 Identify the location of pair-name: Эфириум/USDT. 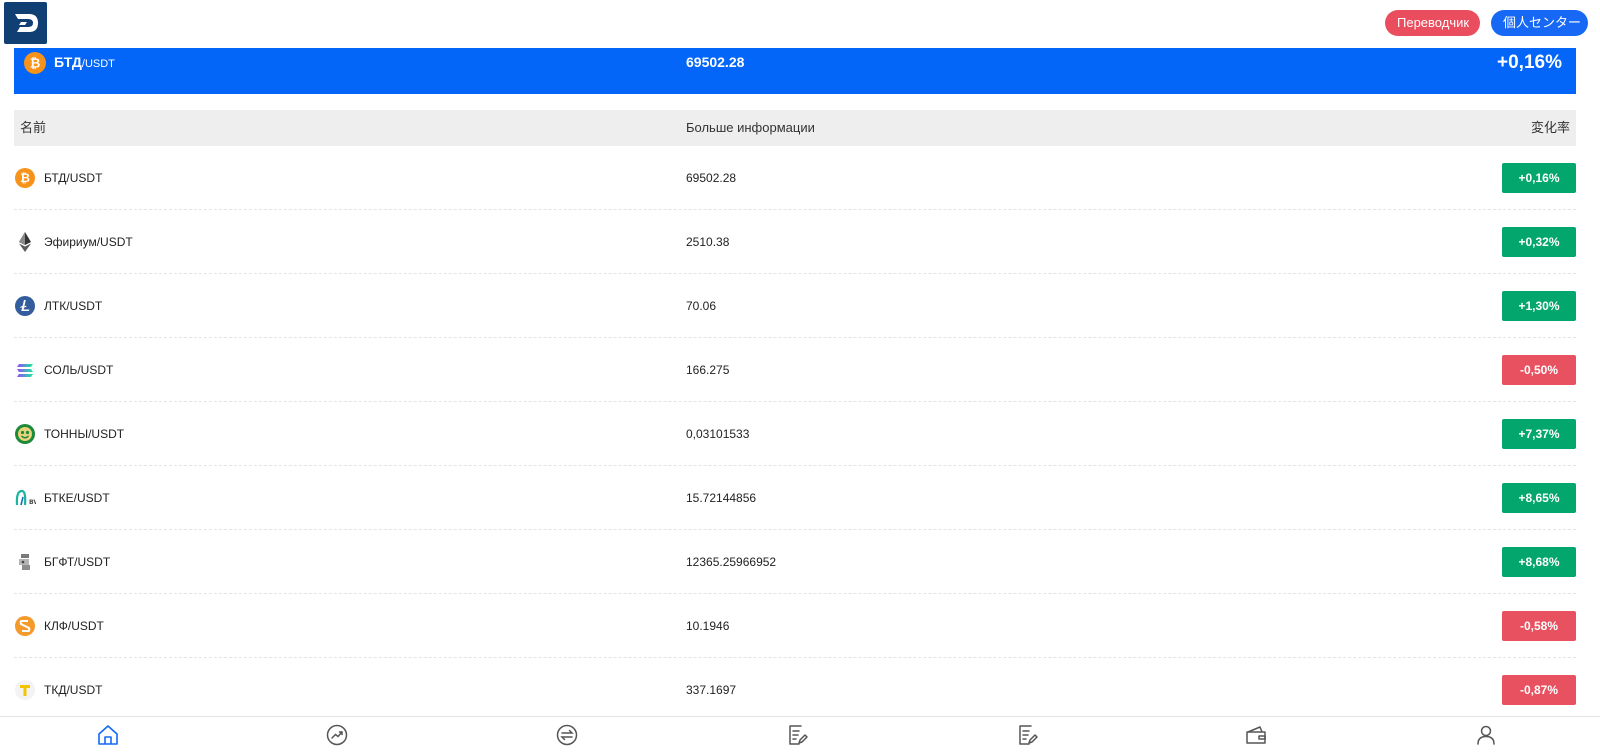
(88, 242).